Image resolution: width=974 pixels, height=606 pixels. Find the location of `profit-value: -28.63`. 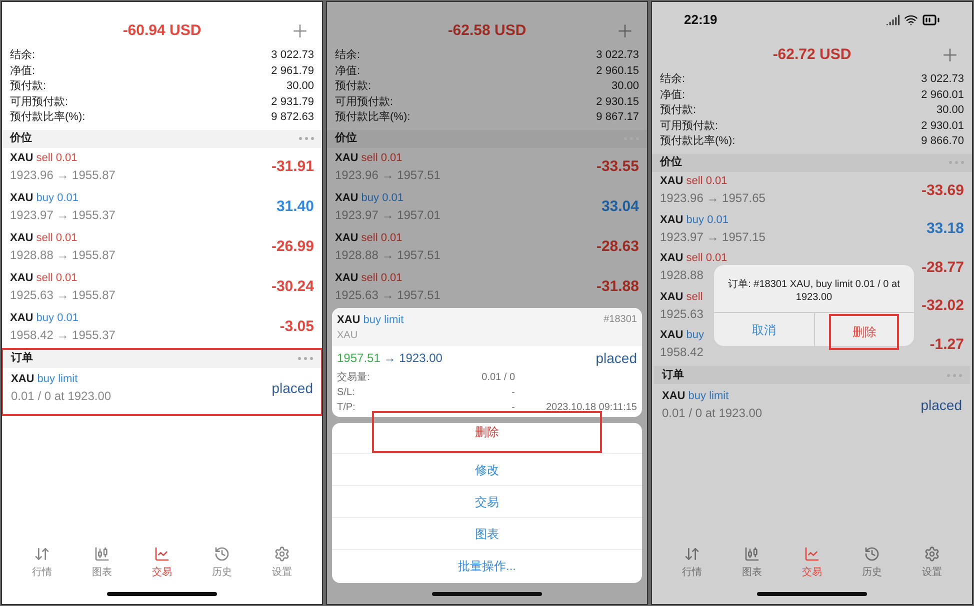

profit-value: -28.63 is located at coordinates (617, 247).